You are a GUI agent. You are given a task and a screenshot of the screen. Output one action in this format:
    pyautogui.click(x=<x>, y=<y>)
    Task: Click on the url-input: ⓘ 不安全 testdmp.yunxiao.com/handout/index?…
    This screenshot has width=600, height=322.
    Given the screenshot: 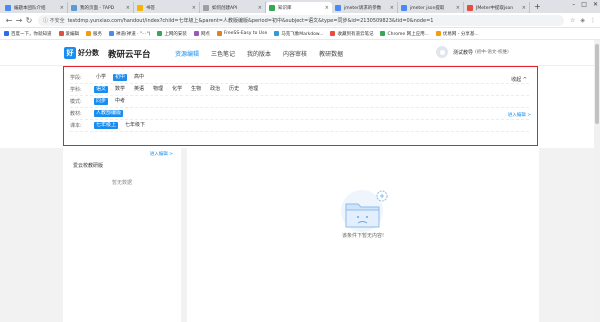 What is the action you would take?
    pyautogui.click(x=301, y=20)
    